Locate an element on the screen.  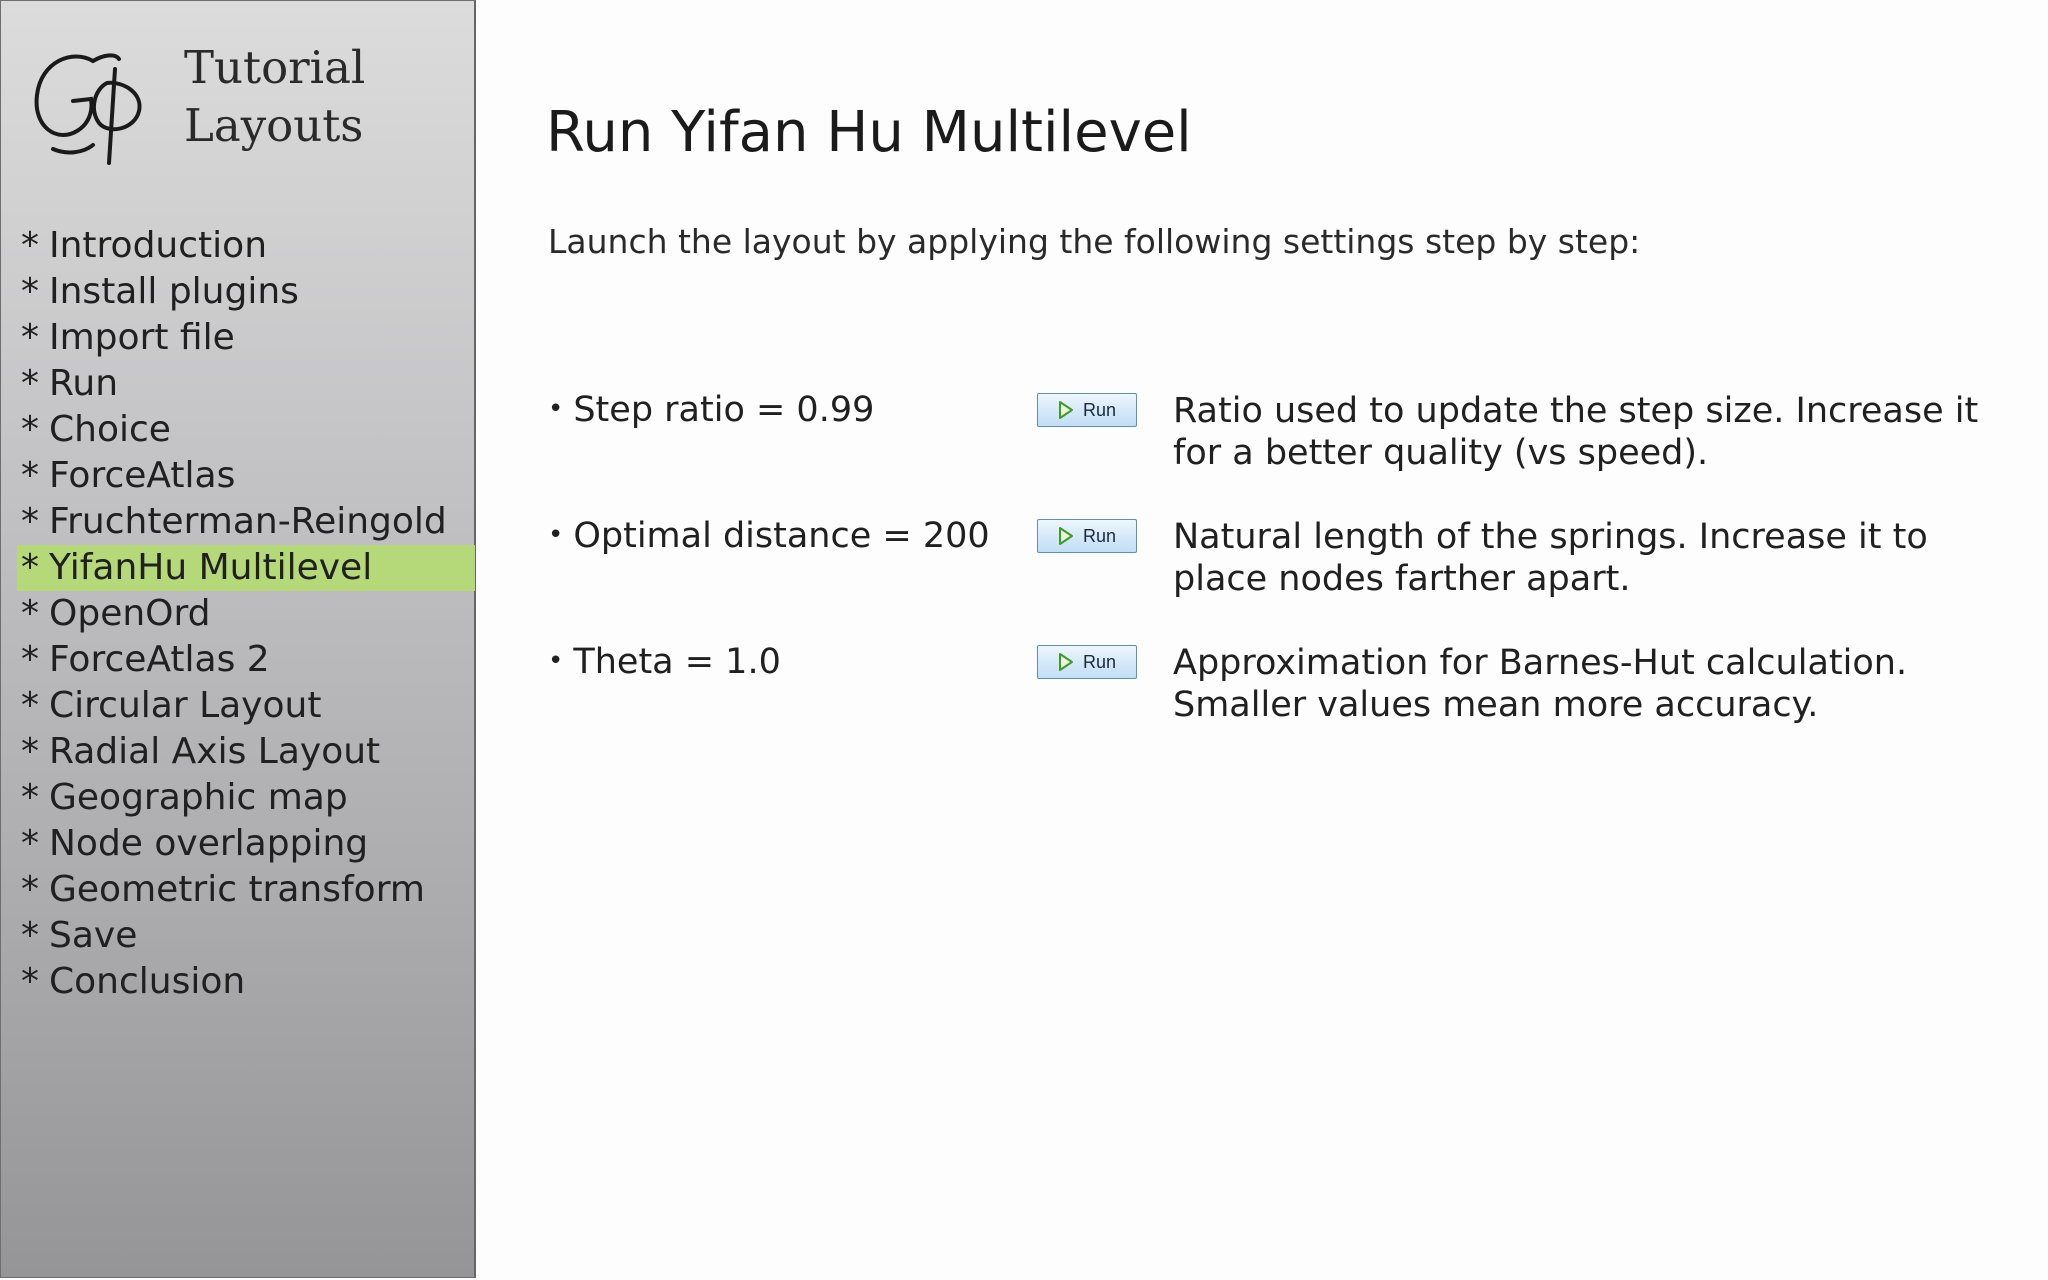
sidebar-item-label: Geometric transform is located at coordinates (237, 889).